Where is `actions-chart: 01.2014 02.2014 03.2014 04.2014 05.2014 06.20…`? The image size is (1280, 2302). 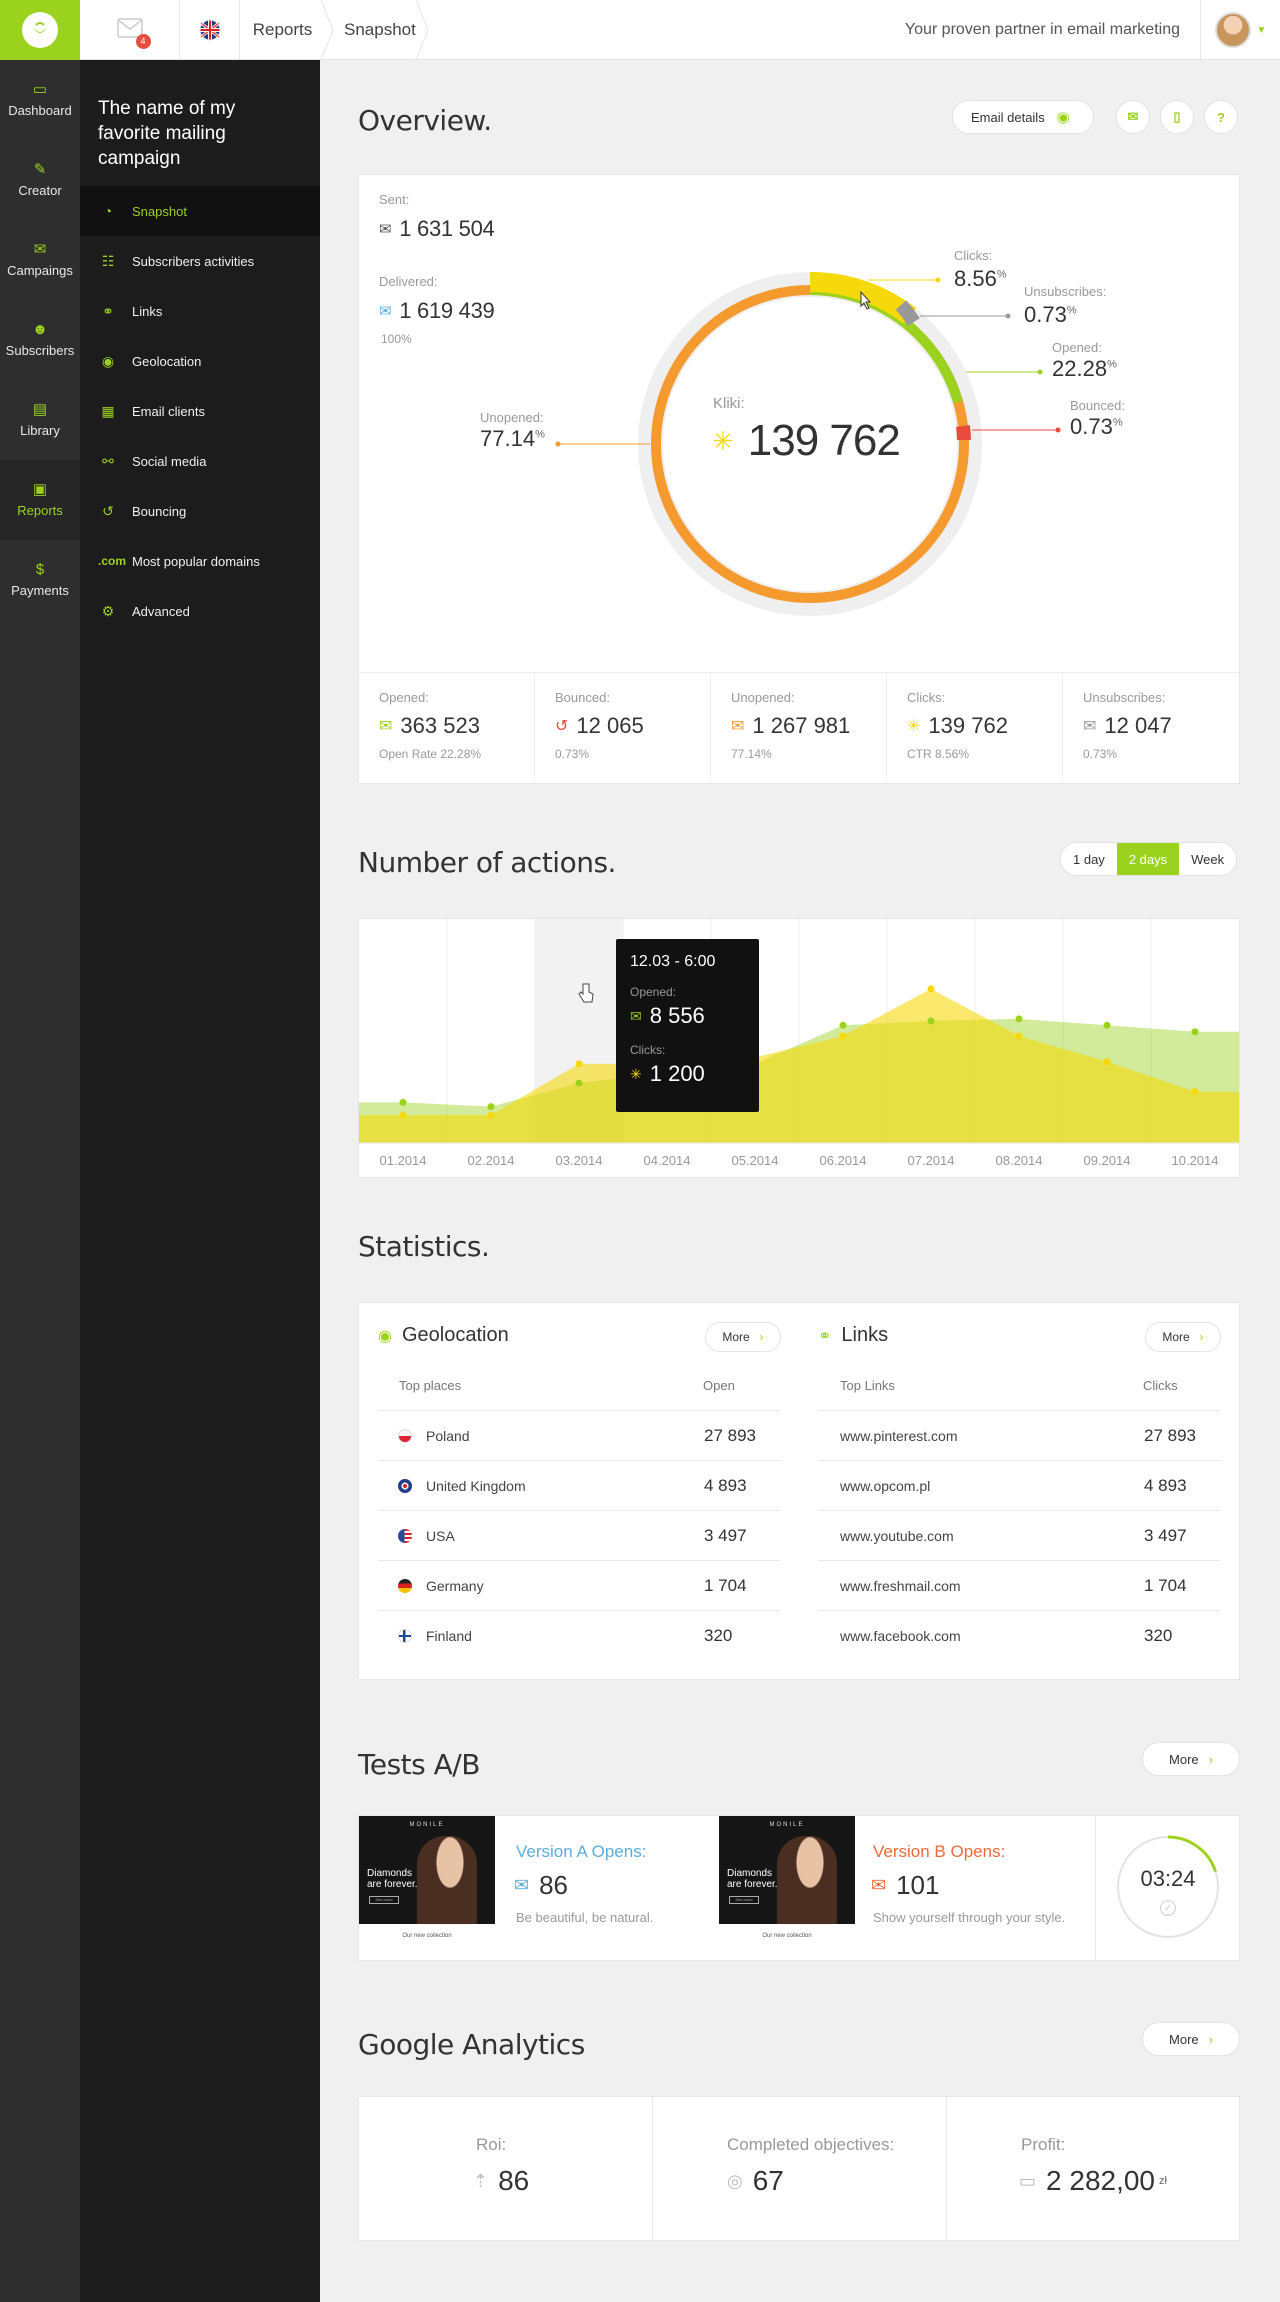
actions-chart: 01.2014 02.2014 03.2014 04.2014 05.2014 06.20… is located at coordinates (799, 1043).